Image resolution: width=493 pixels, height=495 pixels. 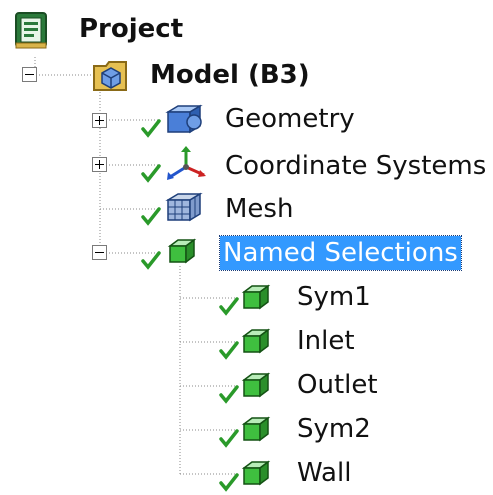 What do you see at coordinates (184, 119) in the screenshot?
I see `geometry-icon` at bounding box center [184, 119].